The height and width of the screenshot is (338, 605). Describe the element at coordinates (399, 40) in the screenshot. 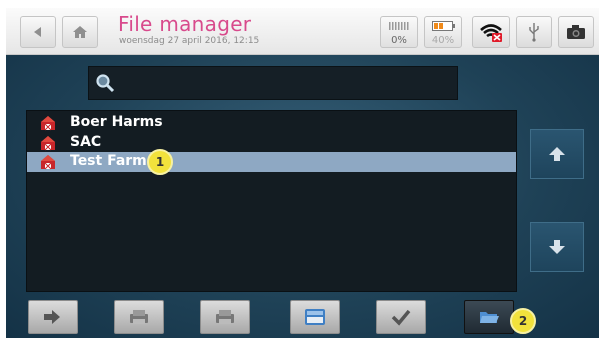

I see `memory-value: 0%` at that location.